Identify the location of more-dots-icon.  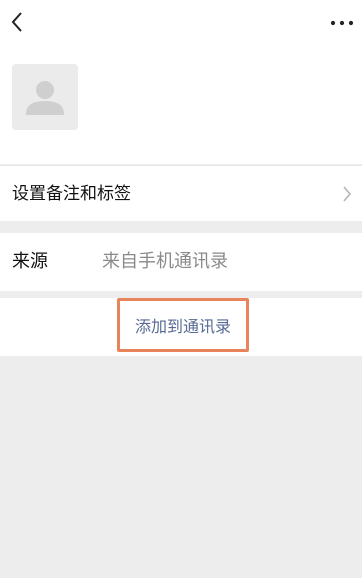
(342, 23).